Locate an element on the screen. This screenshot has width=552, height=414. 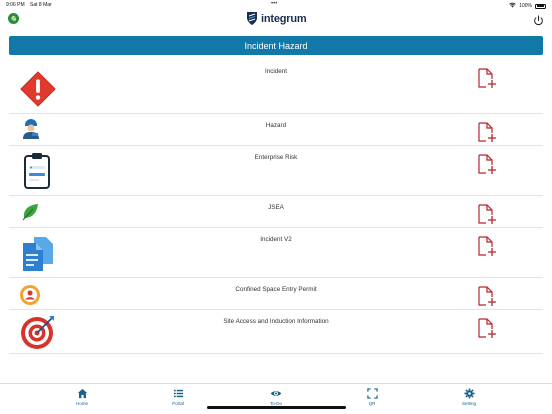
list-item-label: JSEA is located at coordinates (276, 207).